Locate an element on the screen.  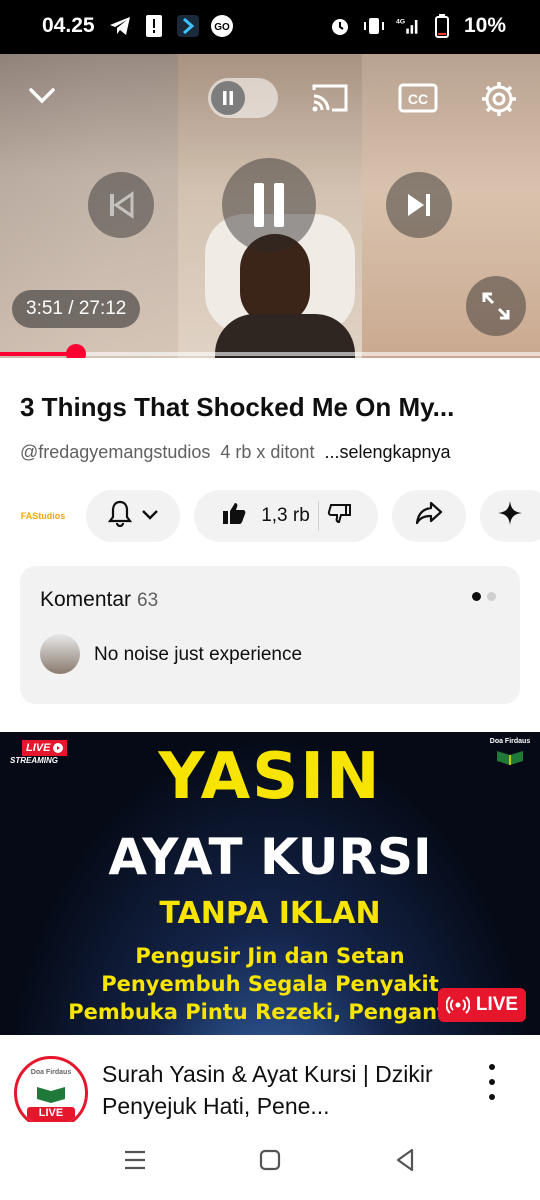
gear-icon is located at coordinates (499, 99).